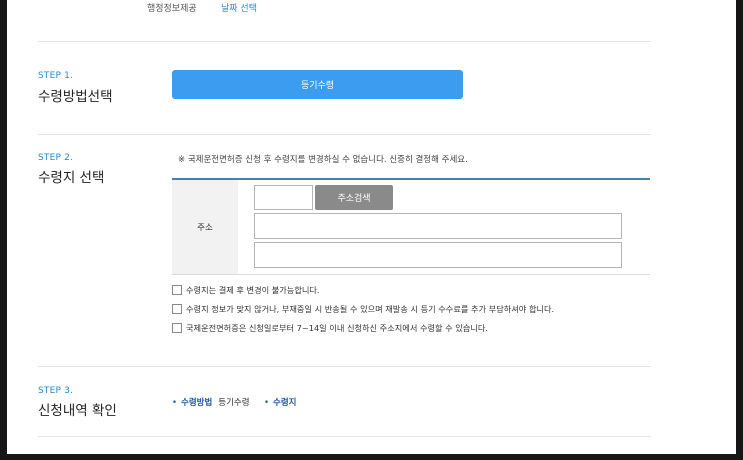 The image size is (743, 460). Describe the element at coordinates (234, 403) in the screenshot. I see `summary-method-value: 등기수령` at that location.